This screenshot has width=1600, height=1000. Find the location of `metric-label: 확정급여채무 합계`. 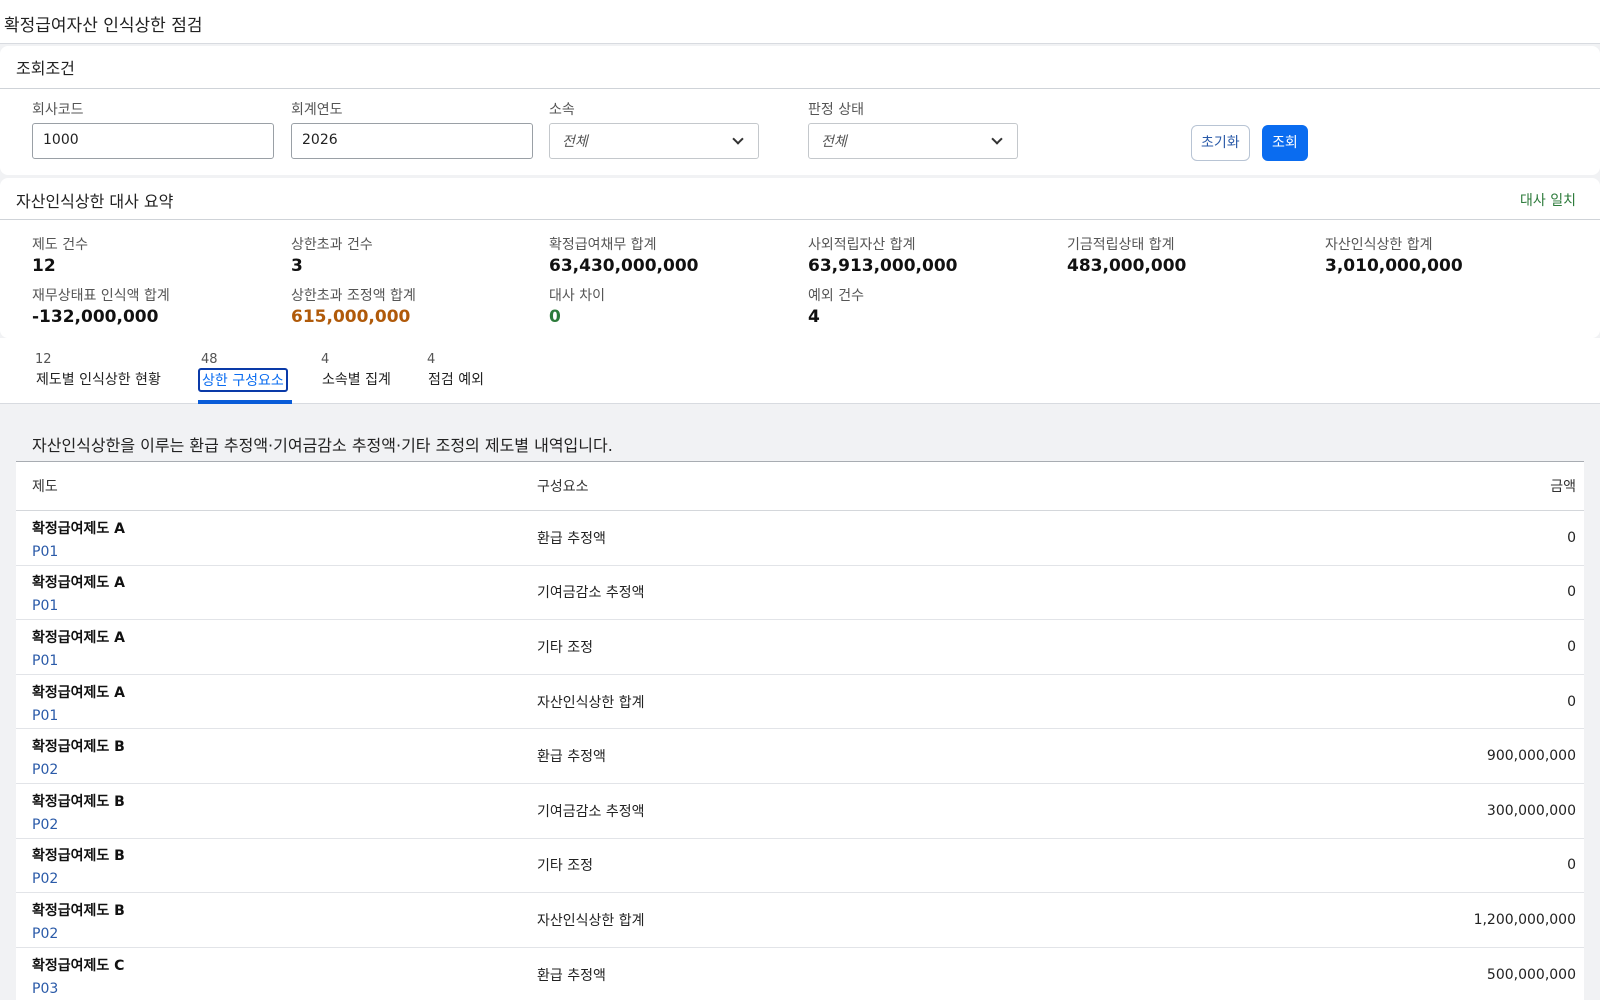

metric-label: 확정급여채무 합계 is located at coordinates (603, 245).